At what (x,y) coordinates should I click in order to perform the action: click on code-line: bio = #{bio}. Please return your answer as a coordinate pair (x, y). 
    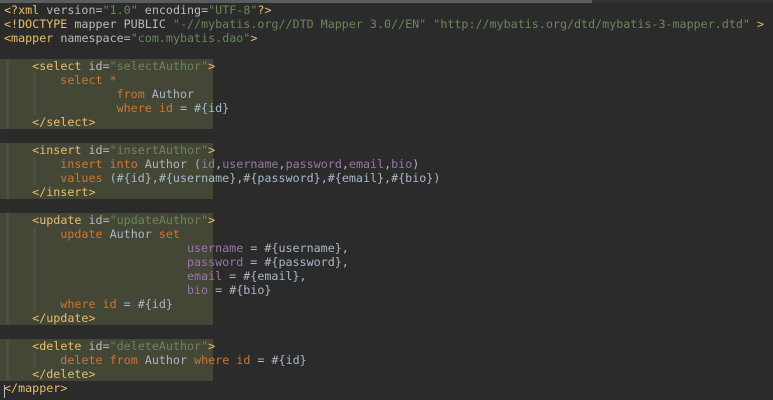
    Looking at the image, I should click on (386, 290).